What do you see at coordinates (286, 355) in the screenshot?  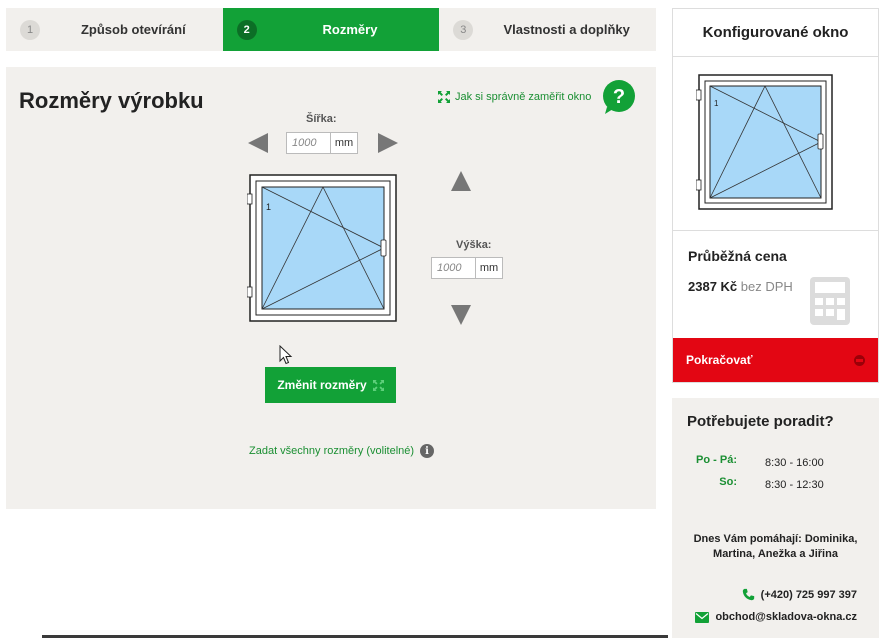 I see `mouse-cursor-icon` at bounding box center [286, 355].